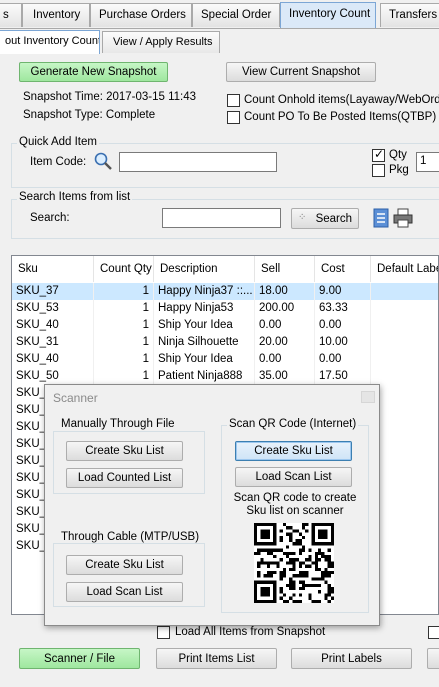  Describe the element at coordinates (343, 376) in the screenshot. I see `table-cell: 17.50` at that location.